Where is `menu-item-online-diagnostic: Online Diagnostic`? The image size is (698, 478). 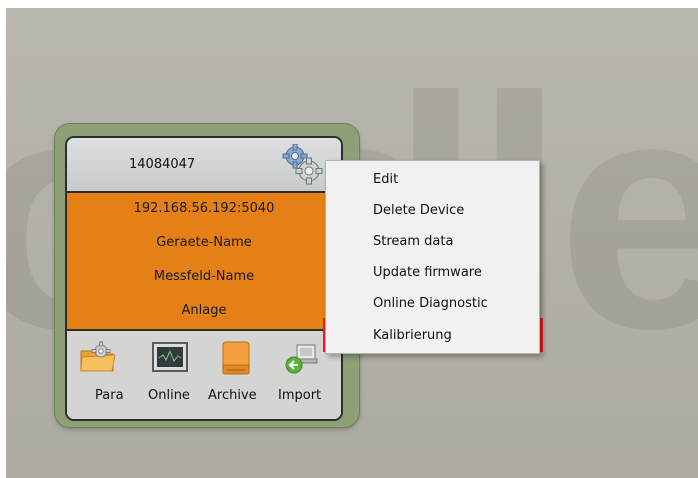 menu-item-online-diagnostic: Online Diagnostic is located at coordinates (432, 304).